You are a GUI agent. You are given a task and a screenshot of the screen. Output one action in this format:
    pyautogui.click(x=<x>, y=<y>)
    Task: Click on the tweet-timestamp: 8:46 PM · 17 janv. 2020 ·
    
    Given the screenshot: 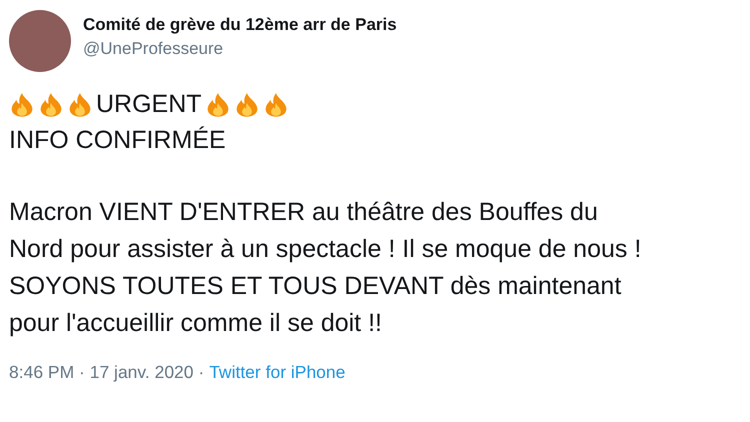 What is the action you would take?
    pyautogui.click(x=106, y=372)
    